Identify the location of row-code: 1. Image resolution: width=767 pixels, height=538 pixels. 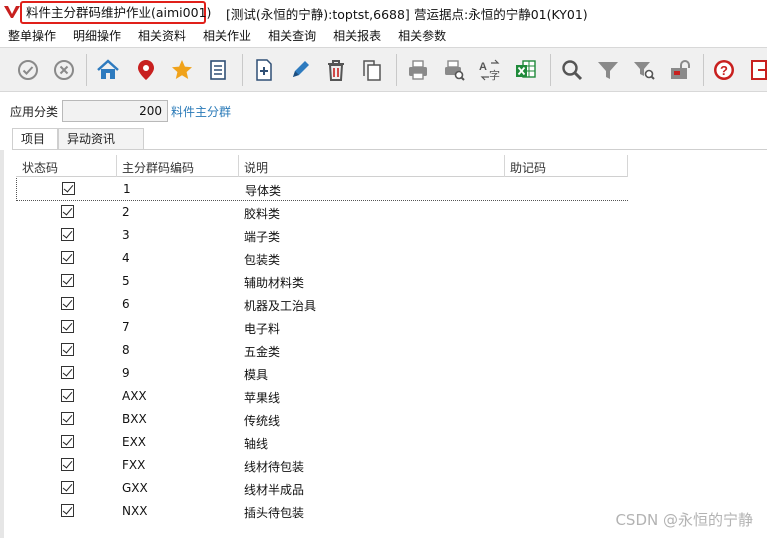
(127, 189).